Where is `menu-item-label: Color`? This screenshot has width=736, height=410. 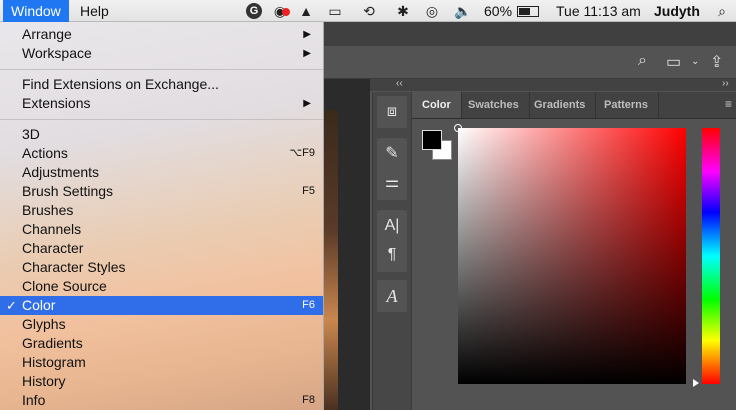 menu-item-label: Color is located at coordinates (39, 305).